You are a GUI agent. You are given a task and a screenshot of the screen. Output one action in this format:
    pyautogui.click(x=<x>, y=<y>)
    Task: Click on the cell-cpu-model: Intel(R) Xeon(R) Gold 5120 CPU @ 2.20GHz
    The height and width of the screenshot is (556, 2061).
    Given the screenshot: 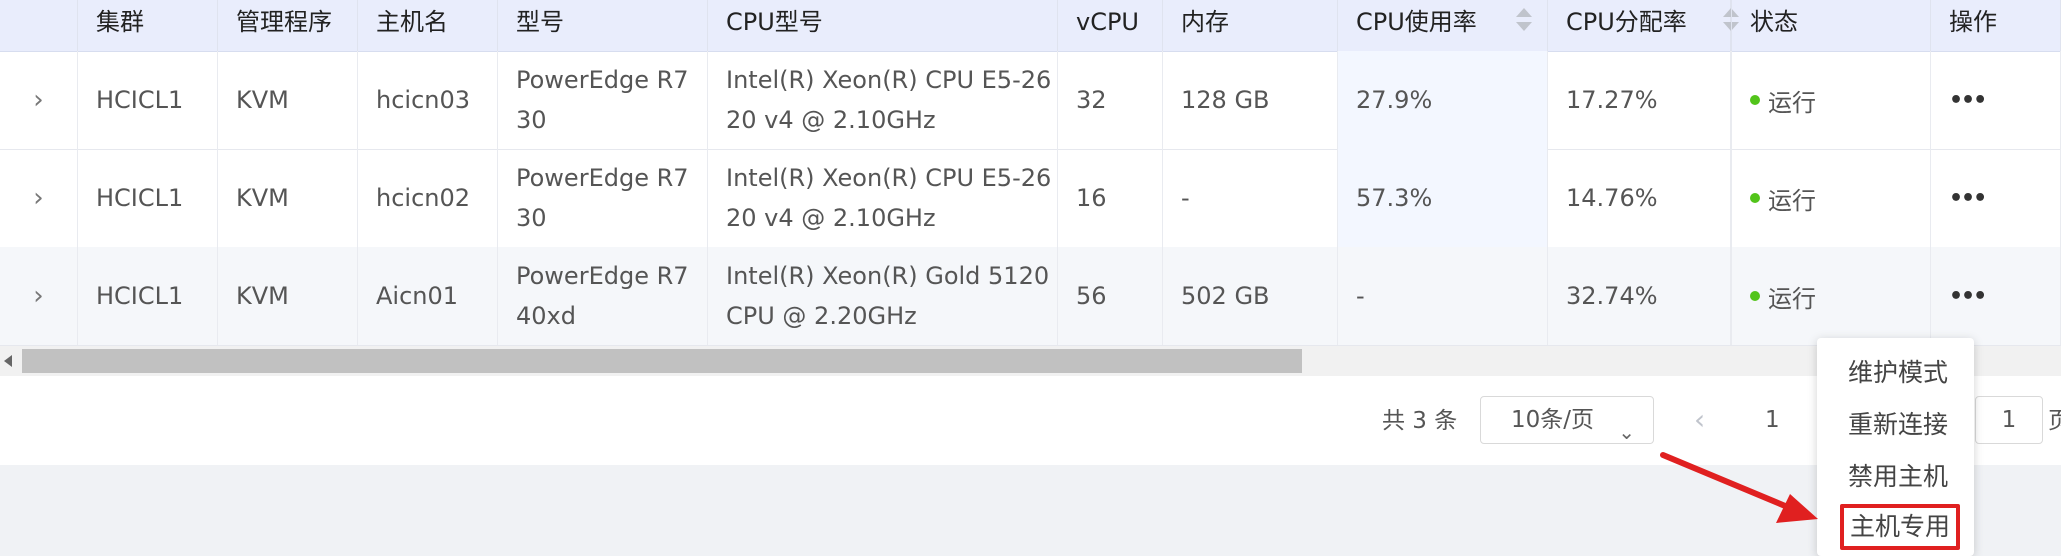 What is the action you would take?
    pyautogui.click(x=883, y=296)
    